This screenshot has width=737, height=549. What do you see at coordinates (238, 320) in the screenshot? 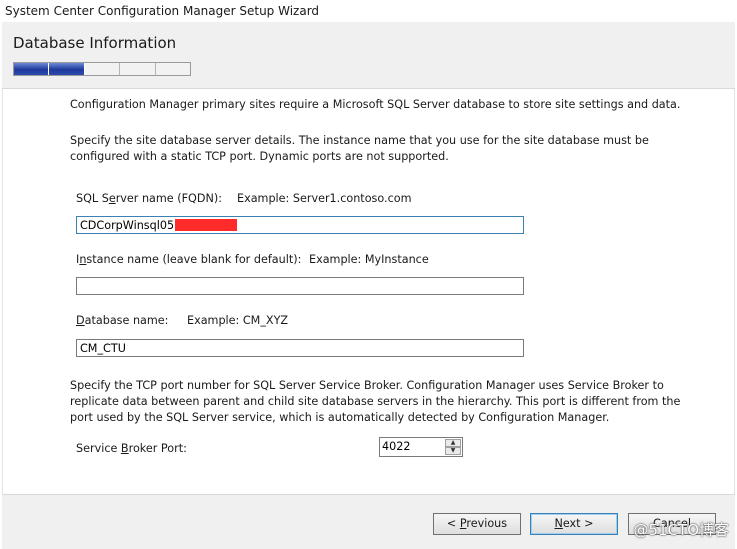
I see `database-example: Example: CM_XYZ` at bounding box center [238, 320].